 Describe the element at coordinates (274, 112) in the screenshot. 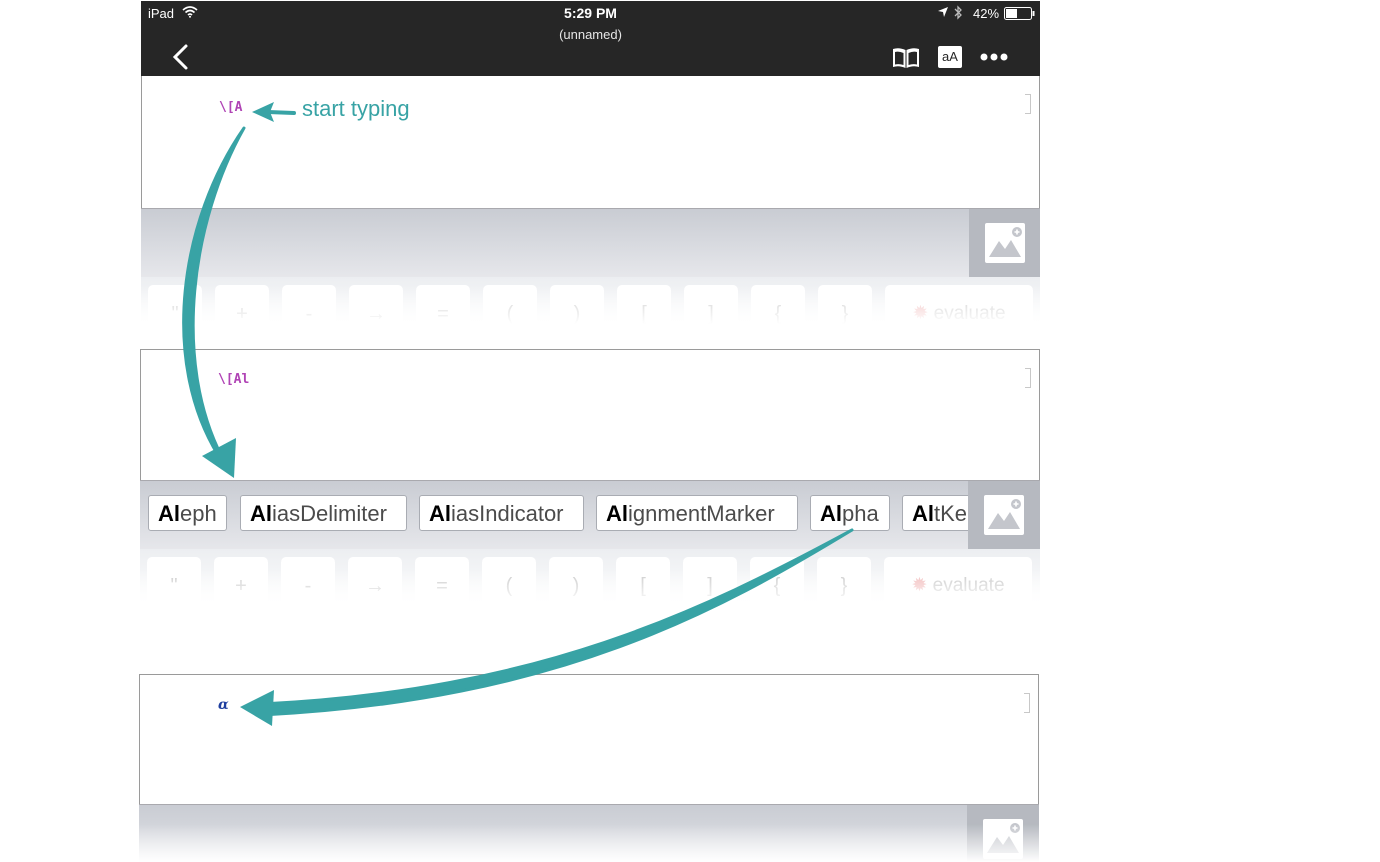

I see `arrow-to-input-icon` at that location.